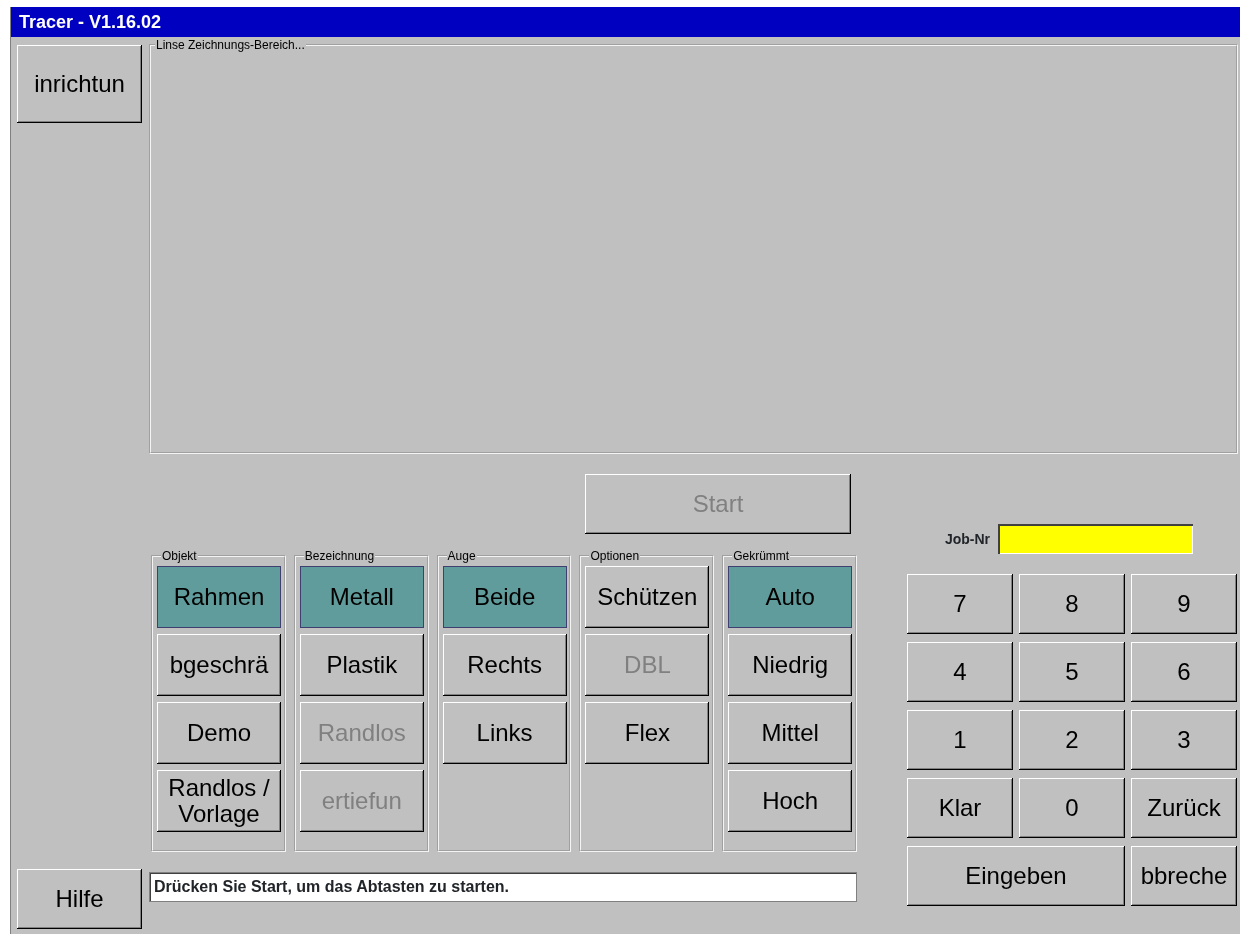  Describe the element at coordinates (461, 556) in the screenshot. I see `group-label: Auge` at that location.